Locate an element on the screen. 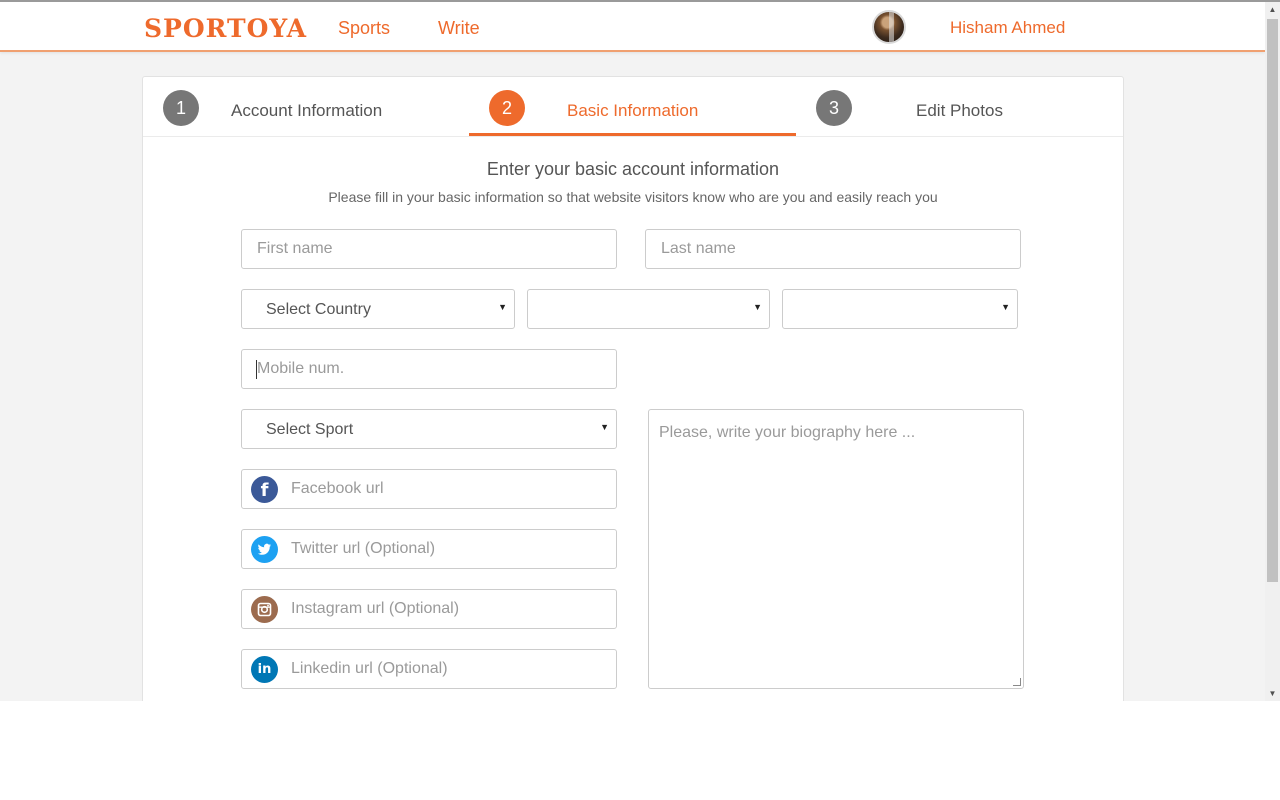 This screenshot has width=1280, height=800. state-select: ▼ is located at coordinates (648, 309).